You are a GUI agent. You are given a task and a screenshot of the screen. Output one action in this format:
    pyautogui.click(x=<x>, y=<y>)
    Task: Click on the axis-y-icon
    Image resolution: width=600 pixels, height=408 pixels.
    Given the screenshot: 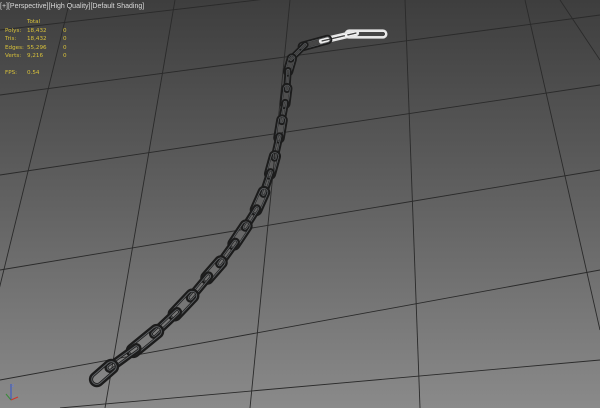 What is the action you would take?
    pyautogui.click(x=8, y=397)
    